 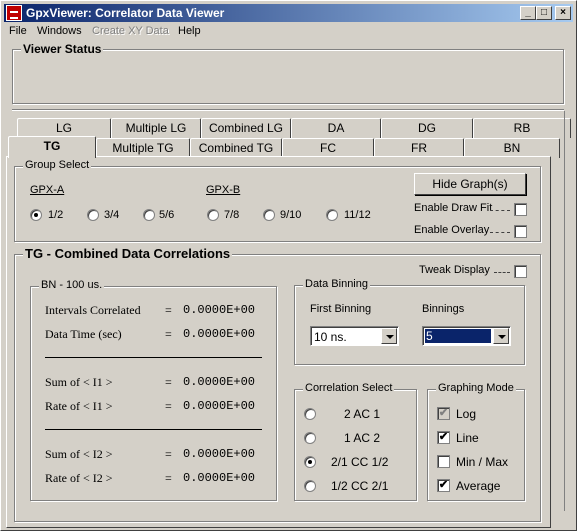 What do you see at coordinates (336, 284) in the screenshot?
I see `data-binning-label: Data Binning` at bounding box center [336, 284].